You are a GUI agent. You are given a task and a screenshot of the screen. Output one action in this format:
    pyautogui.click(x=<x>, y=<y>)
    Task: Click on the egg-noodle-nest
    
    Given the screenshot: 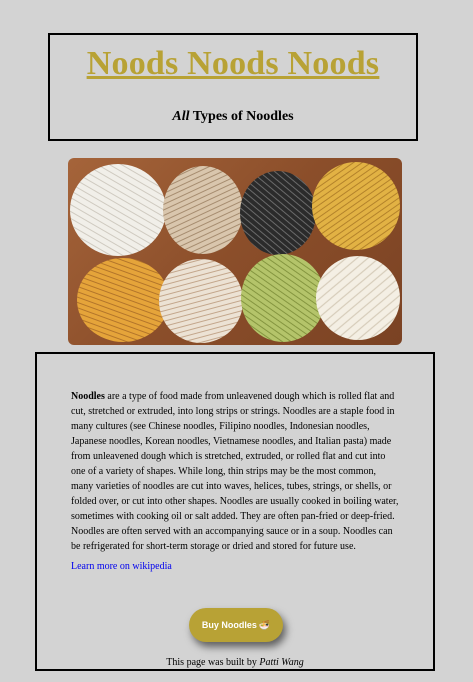 What is the action you would take?
    pyautogui.click(x=356, y=206)
    